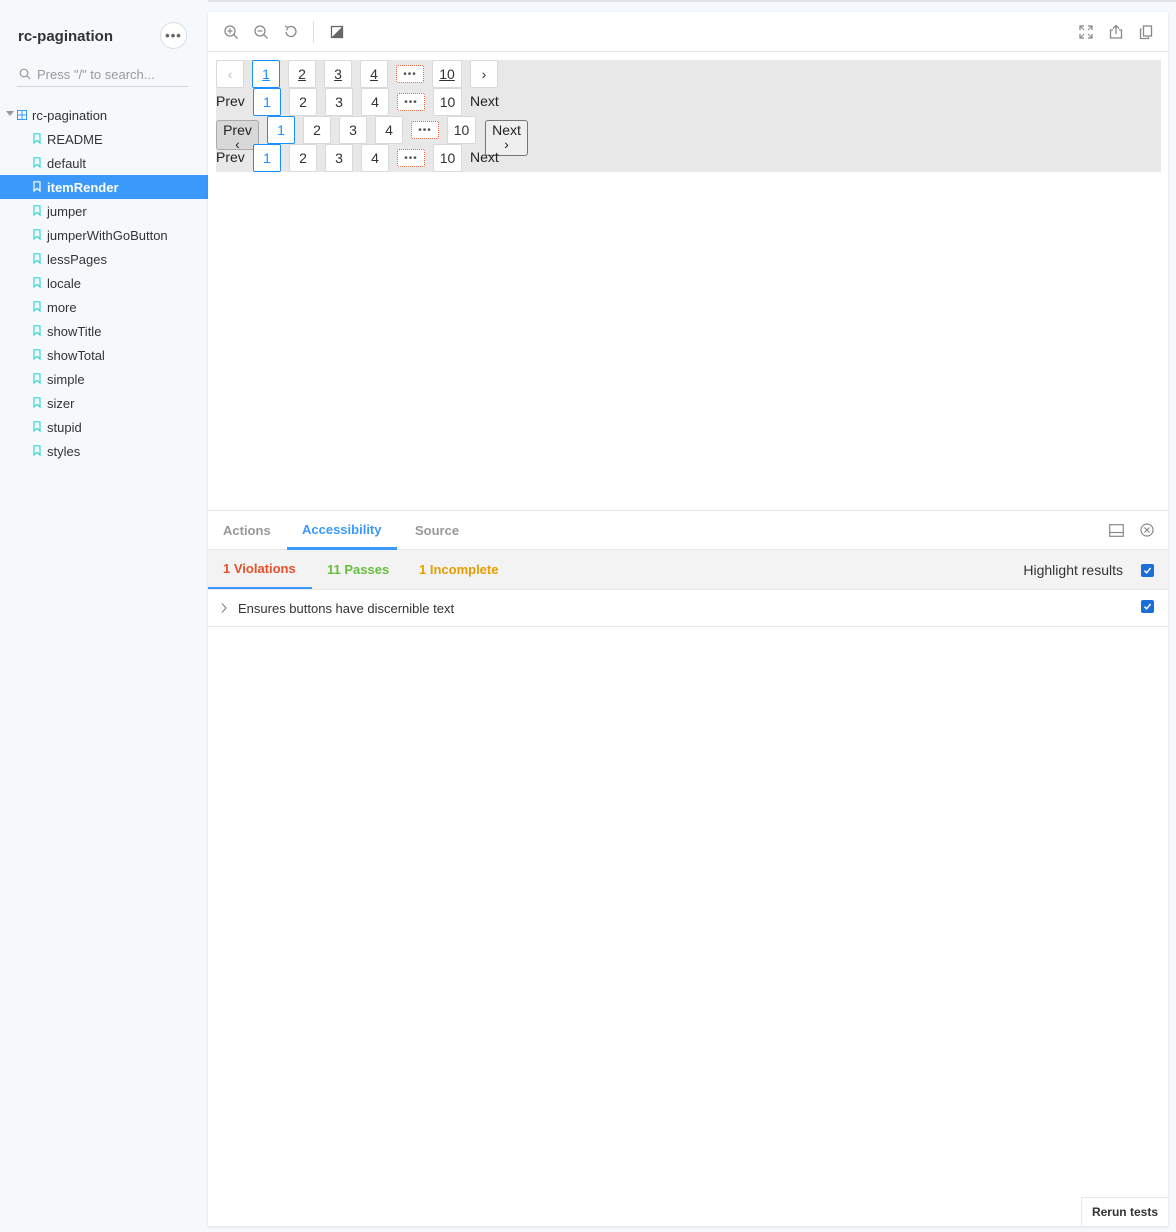 The height and width of the screenshot is (1232, 1176). Describe the element at coordinates (70, 115) in the screenshot. I see `tree-root-label: rc-pagination` at that location.